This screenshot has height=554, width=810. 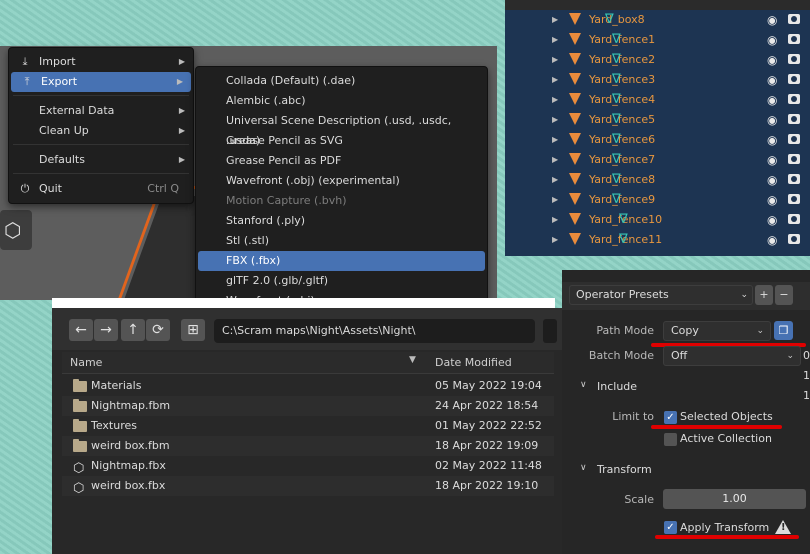 What do you see at coordinates (473, 362) in the screenshot?
I see `column-date-modified: Date Modified` at bounding box center [473, 362].